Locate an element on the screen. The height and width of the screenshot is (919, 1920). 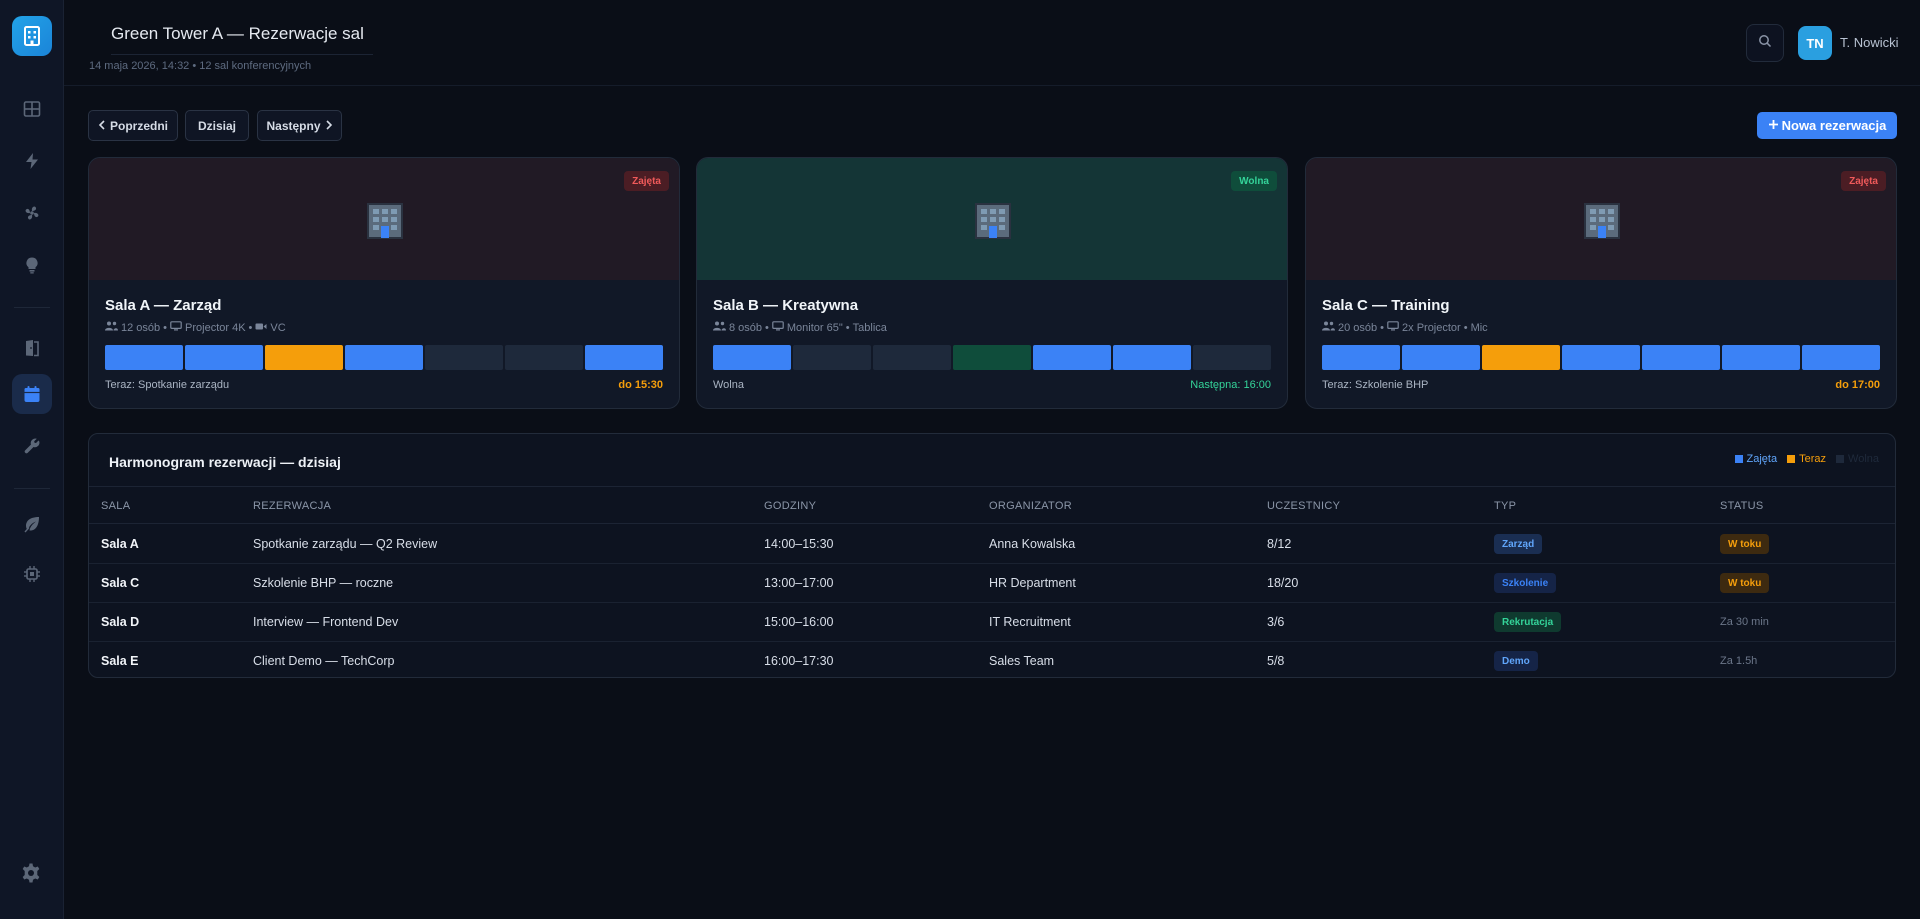
today-button: Dzisiaj is located at coordinates (217, 125).